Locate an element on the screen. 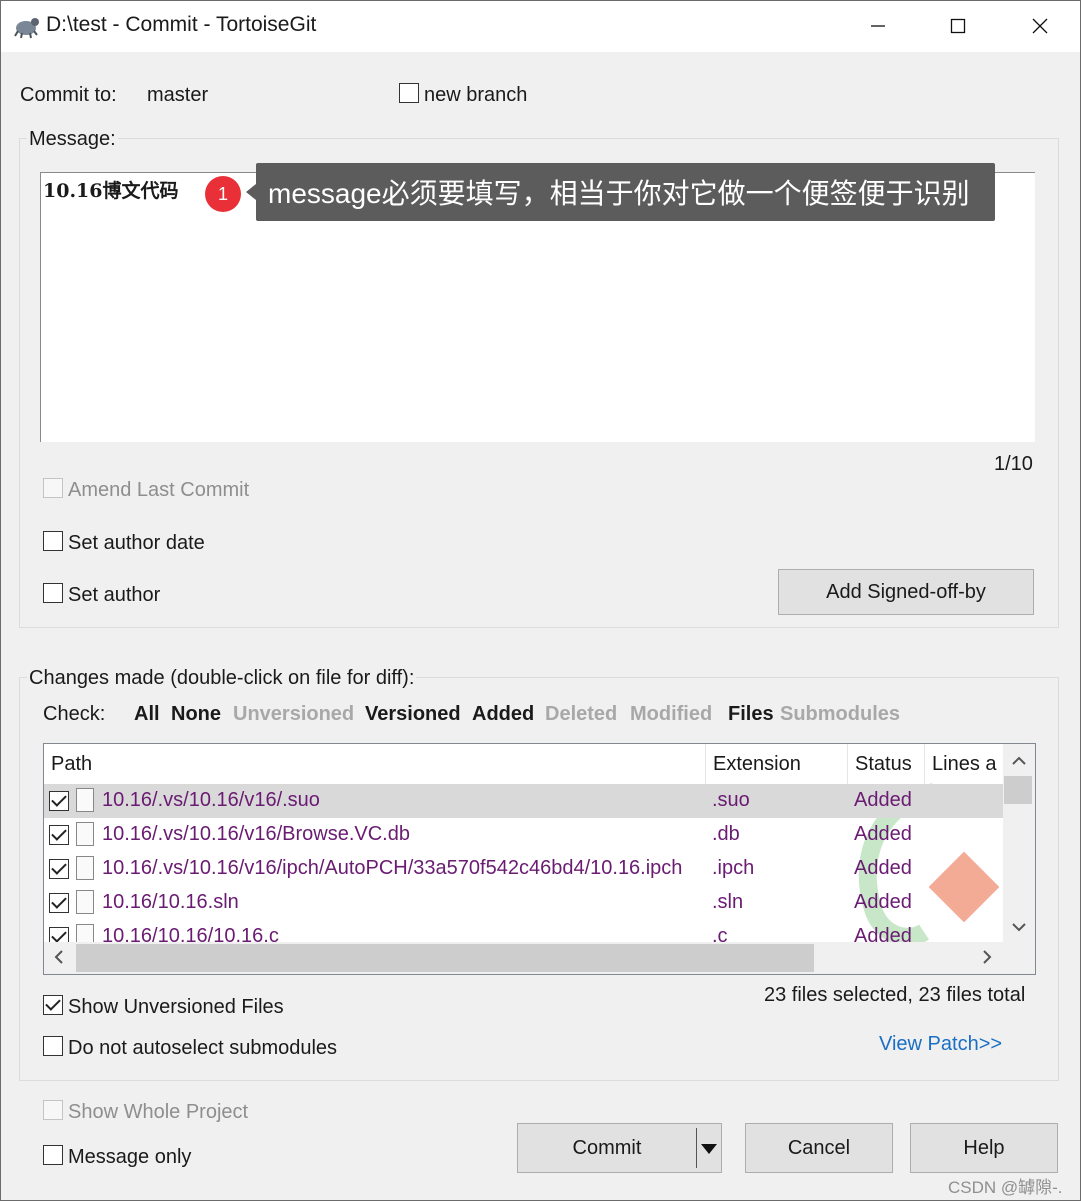 The width and height of the screenshot is (1081, 1201). maximize-button is located at coordinates (958, 26).